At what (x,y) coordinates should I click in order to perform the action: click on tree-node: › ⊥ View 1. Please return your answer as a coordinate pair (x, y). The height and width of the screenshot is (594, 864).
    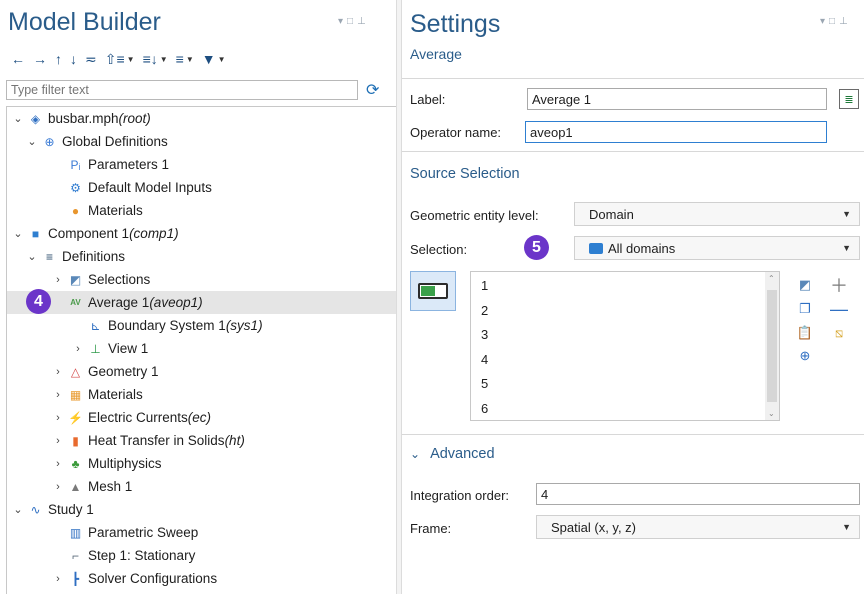
    Looking at the image, I should click on (201, 348).